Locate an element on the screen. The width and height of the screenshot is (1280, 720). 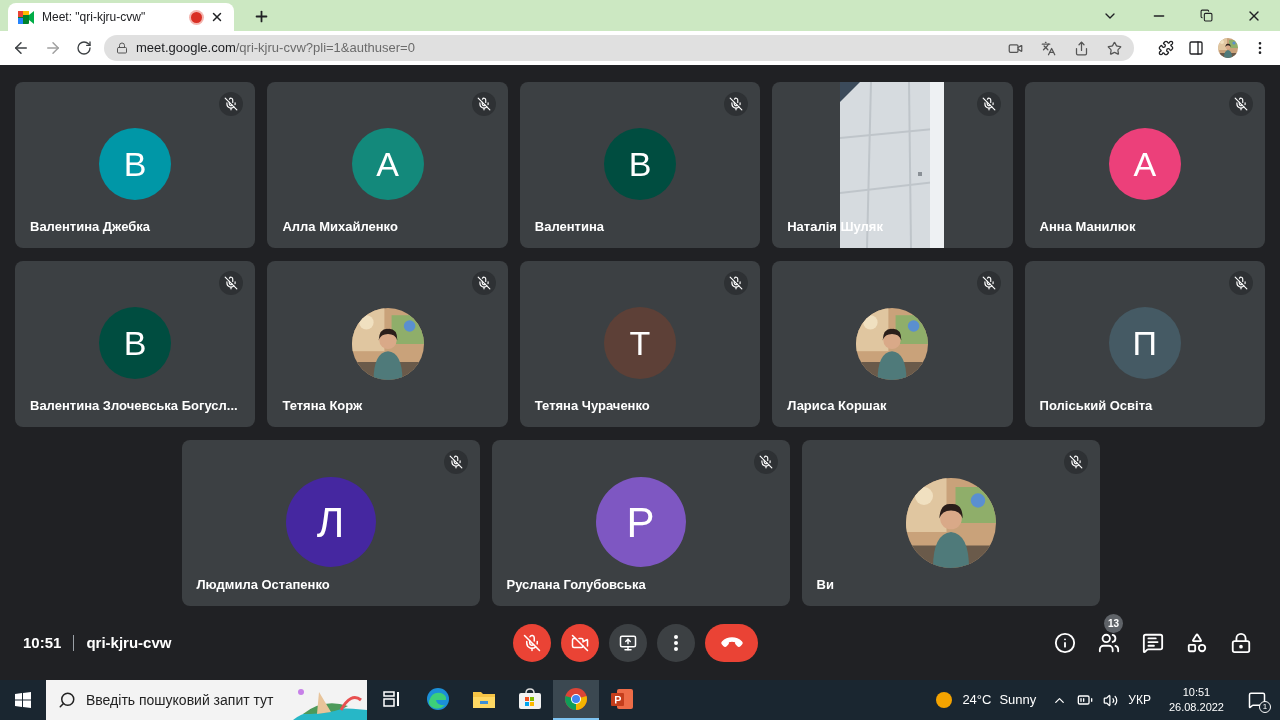
url-path: /qri-kjru-cvw?pli=1&authuser=0 is located at coordinates (325, 48).